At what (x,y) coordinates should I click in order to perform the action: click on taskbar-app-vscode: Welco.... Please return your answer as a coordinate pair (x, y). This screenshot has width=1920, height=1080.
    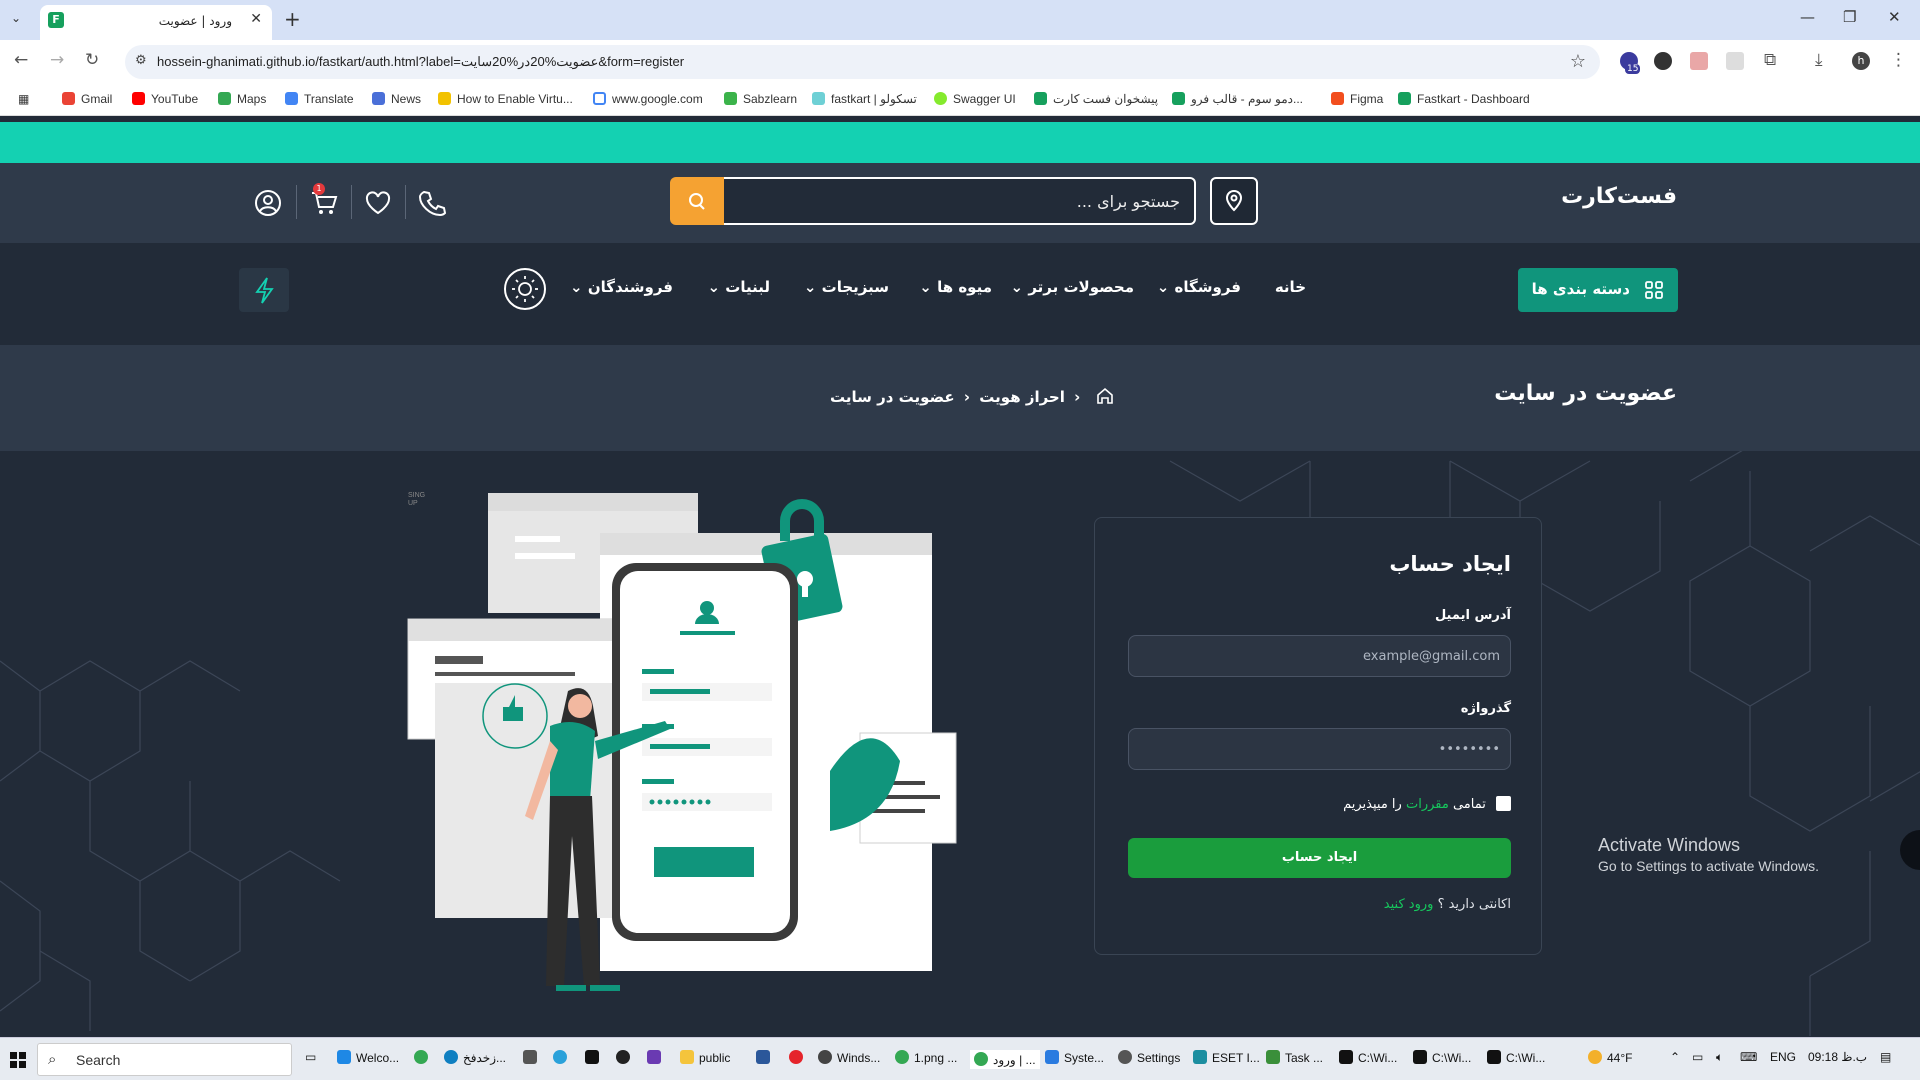
    Looking at the image, I should click on (368, 1057).